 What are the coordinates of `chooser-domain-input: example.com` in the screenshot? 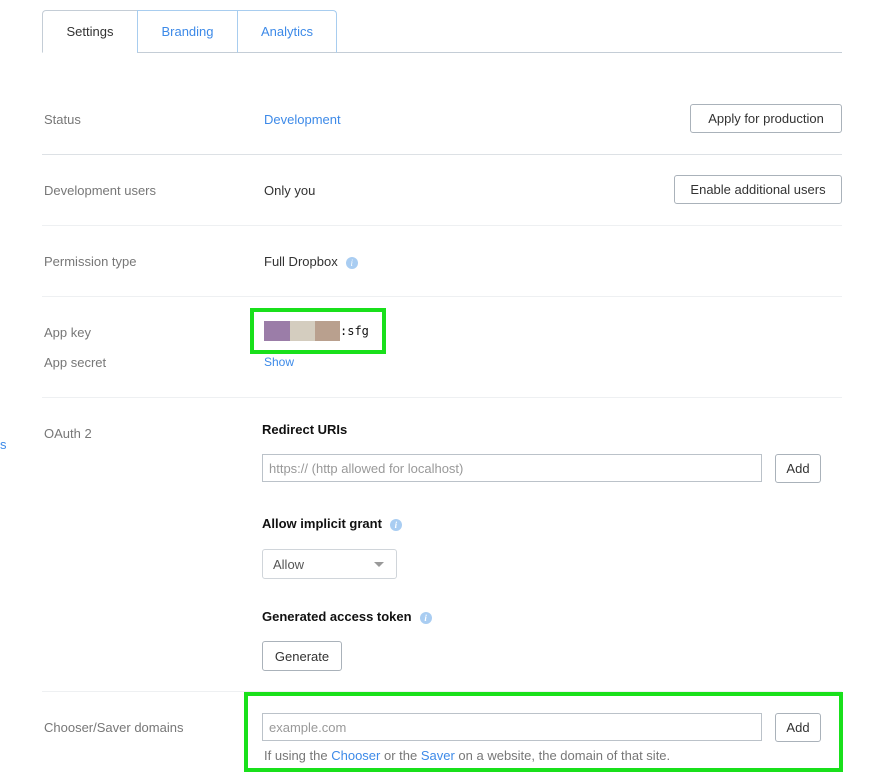 It's located at (512, 727).